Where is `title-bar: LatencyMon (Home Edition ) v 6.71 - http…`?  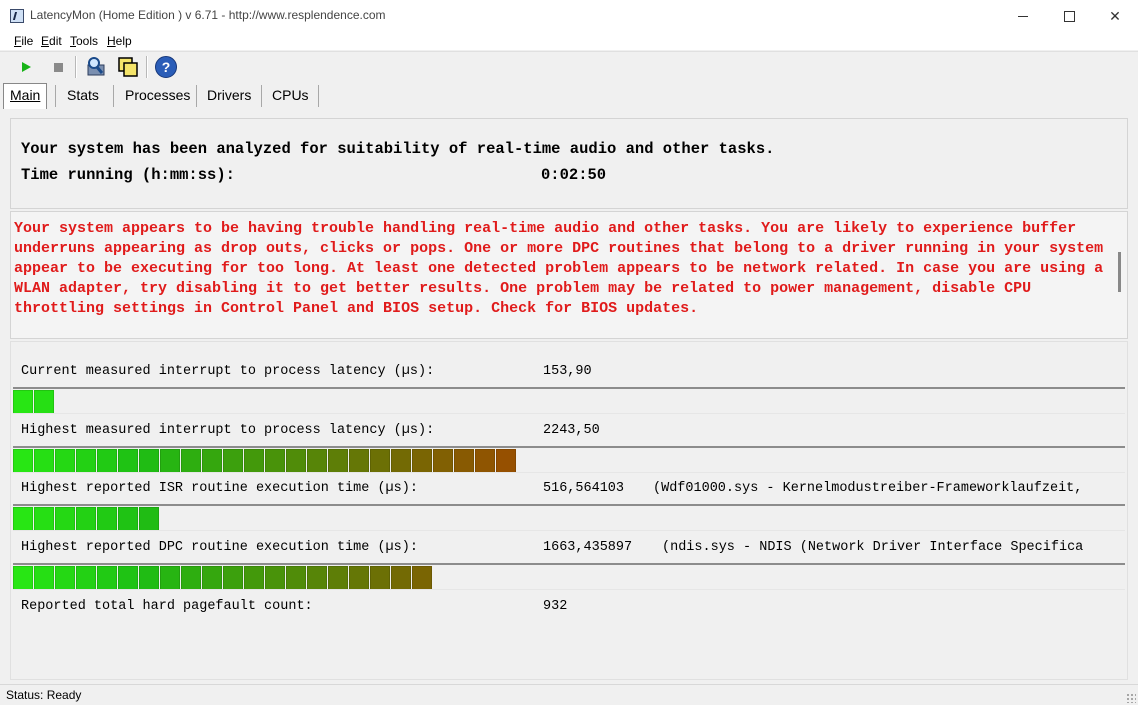
title-bar: LatencyMon (Home Edition ) v 6.71 - http… is located at coordinates (569, 16).